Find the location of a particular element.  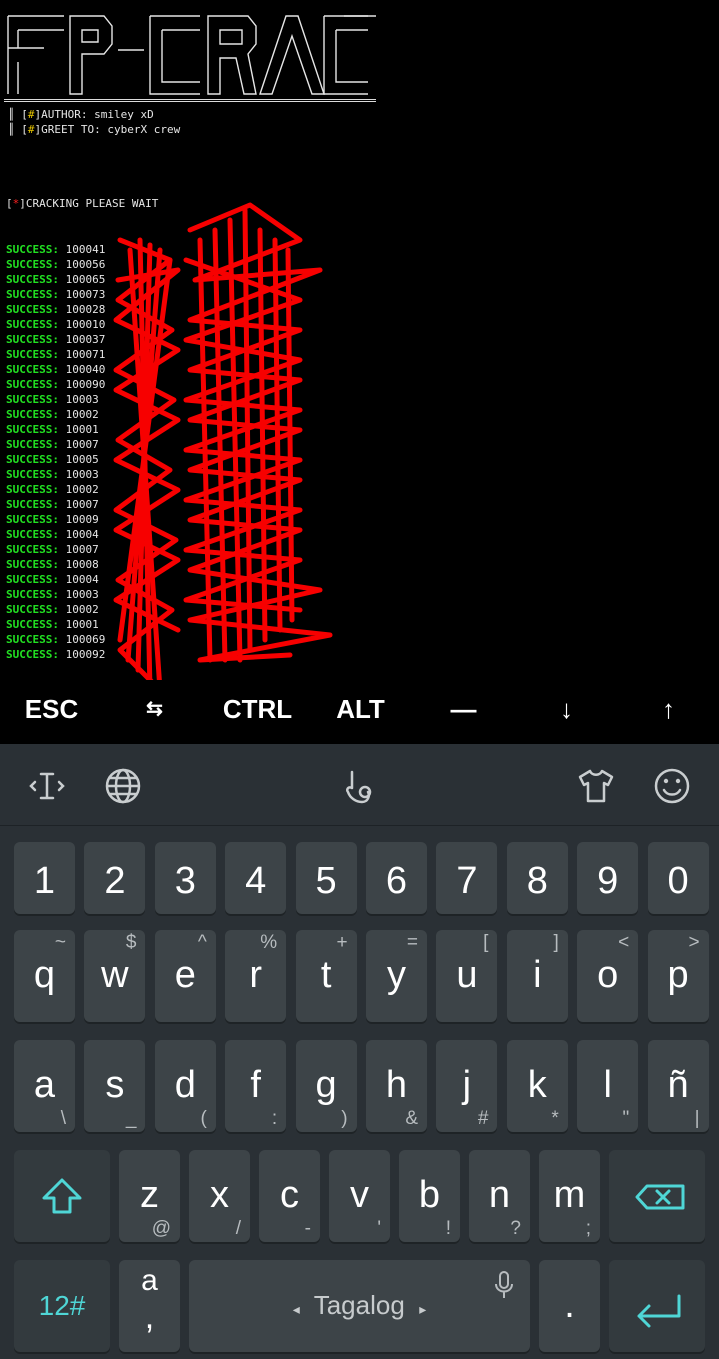

key-y-label: y is located at coordinates (396, 975).